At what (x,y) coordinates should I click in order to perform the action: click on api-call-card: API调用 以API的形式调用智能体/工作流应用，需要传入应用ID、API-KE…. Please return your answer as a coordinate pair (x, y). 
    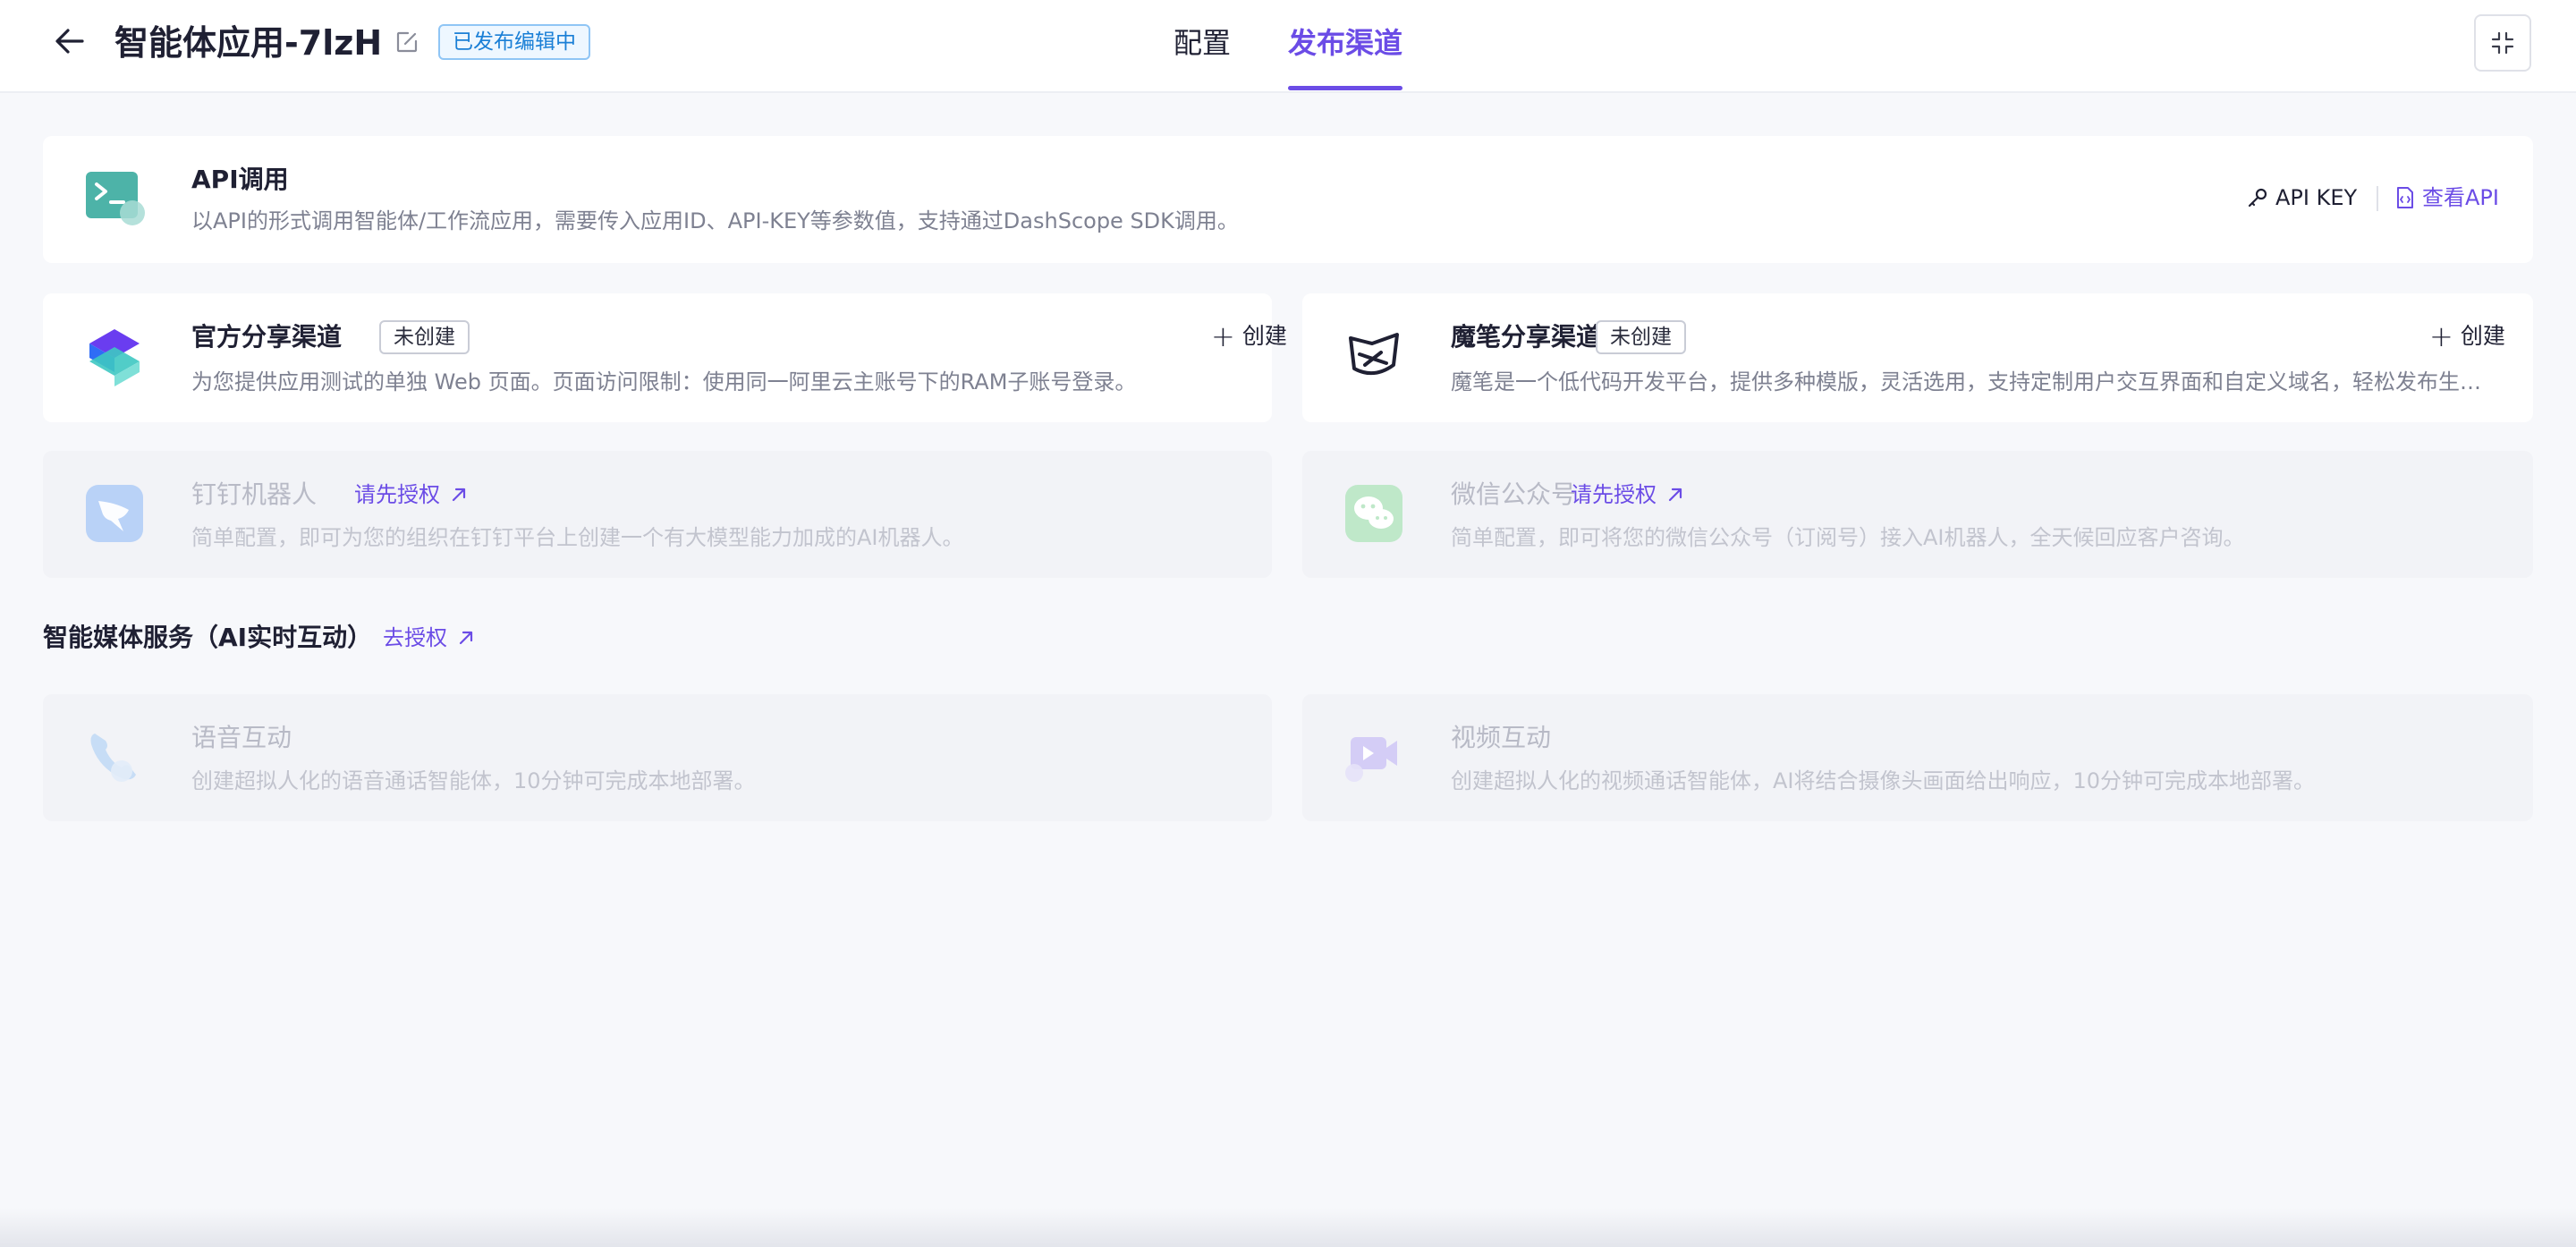
    Looking at the image, I should click on (1288, 199).